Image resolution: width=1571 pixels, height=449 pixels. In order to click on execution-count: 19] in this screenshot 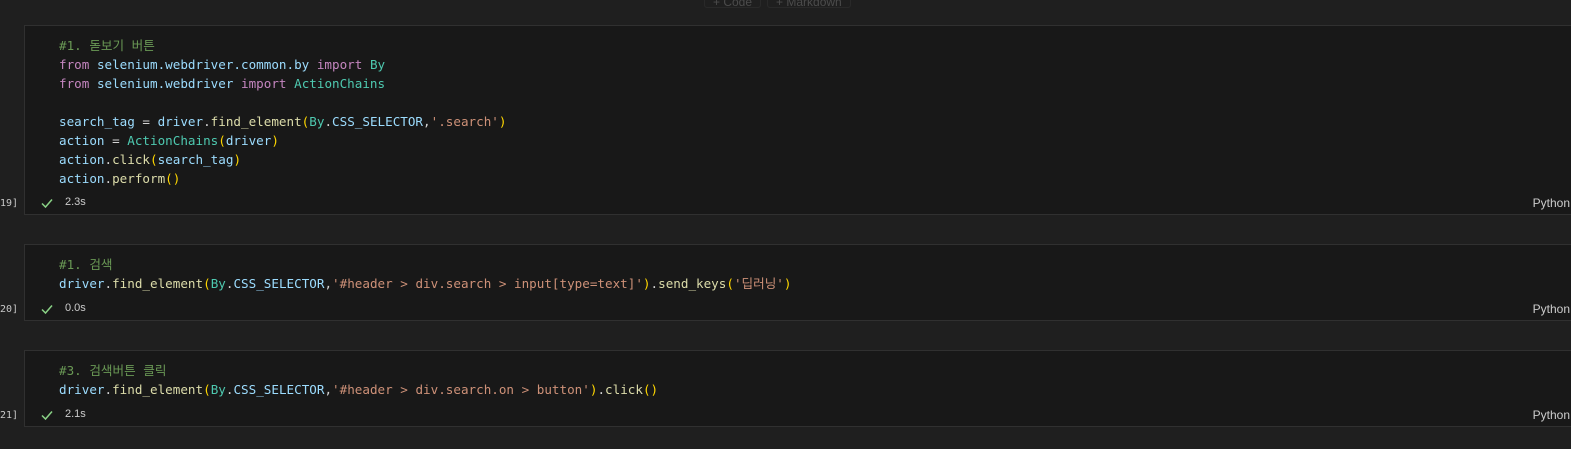, I will do `click(9, 203)`.